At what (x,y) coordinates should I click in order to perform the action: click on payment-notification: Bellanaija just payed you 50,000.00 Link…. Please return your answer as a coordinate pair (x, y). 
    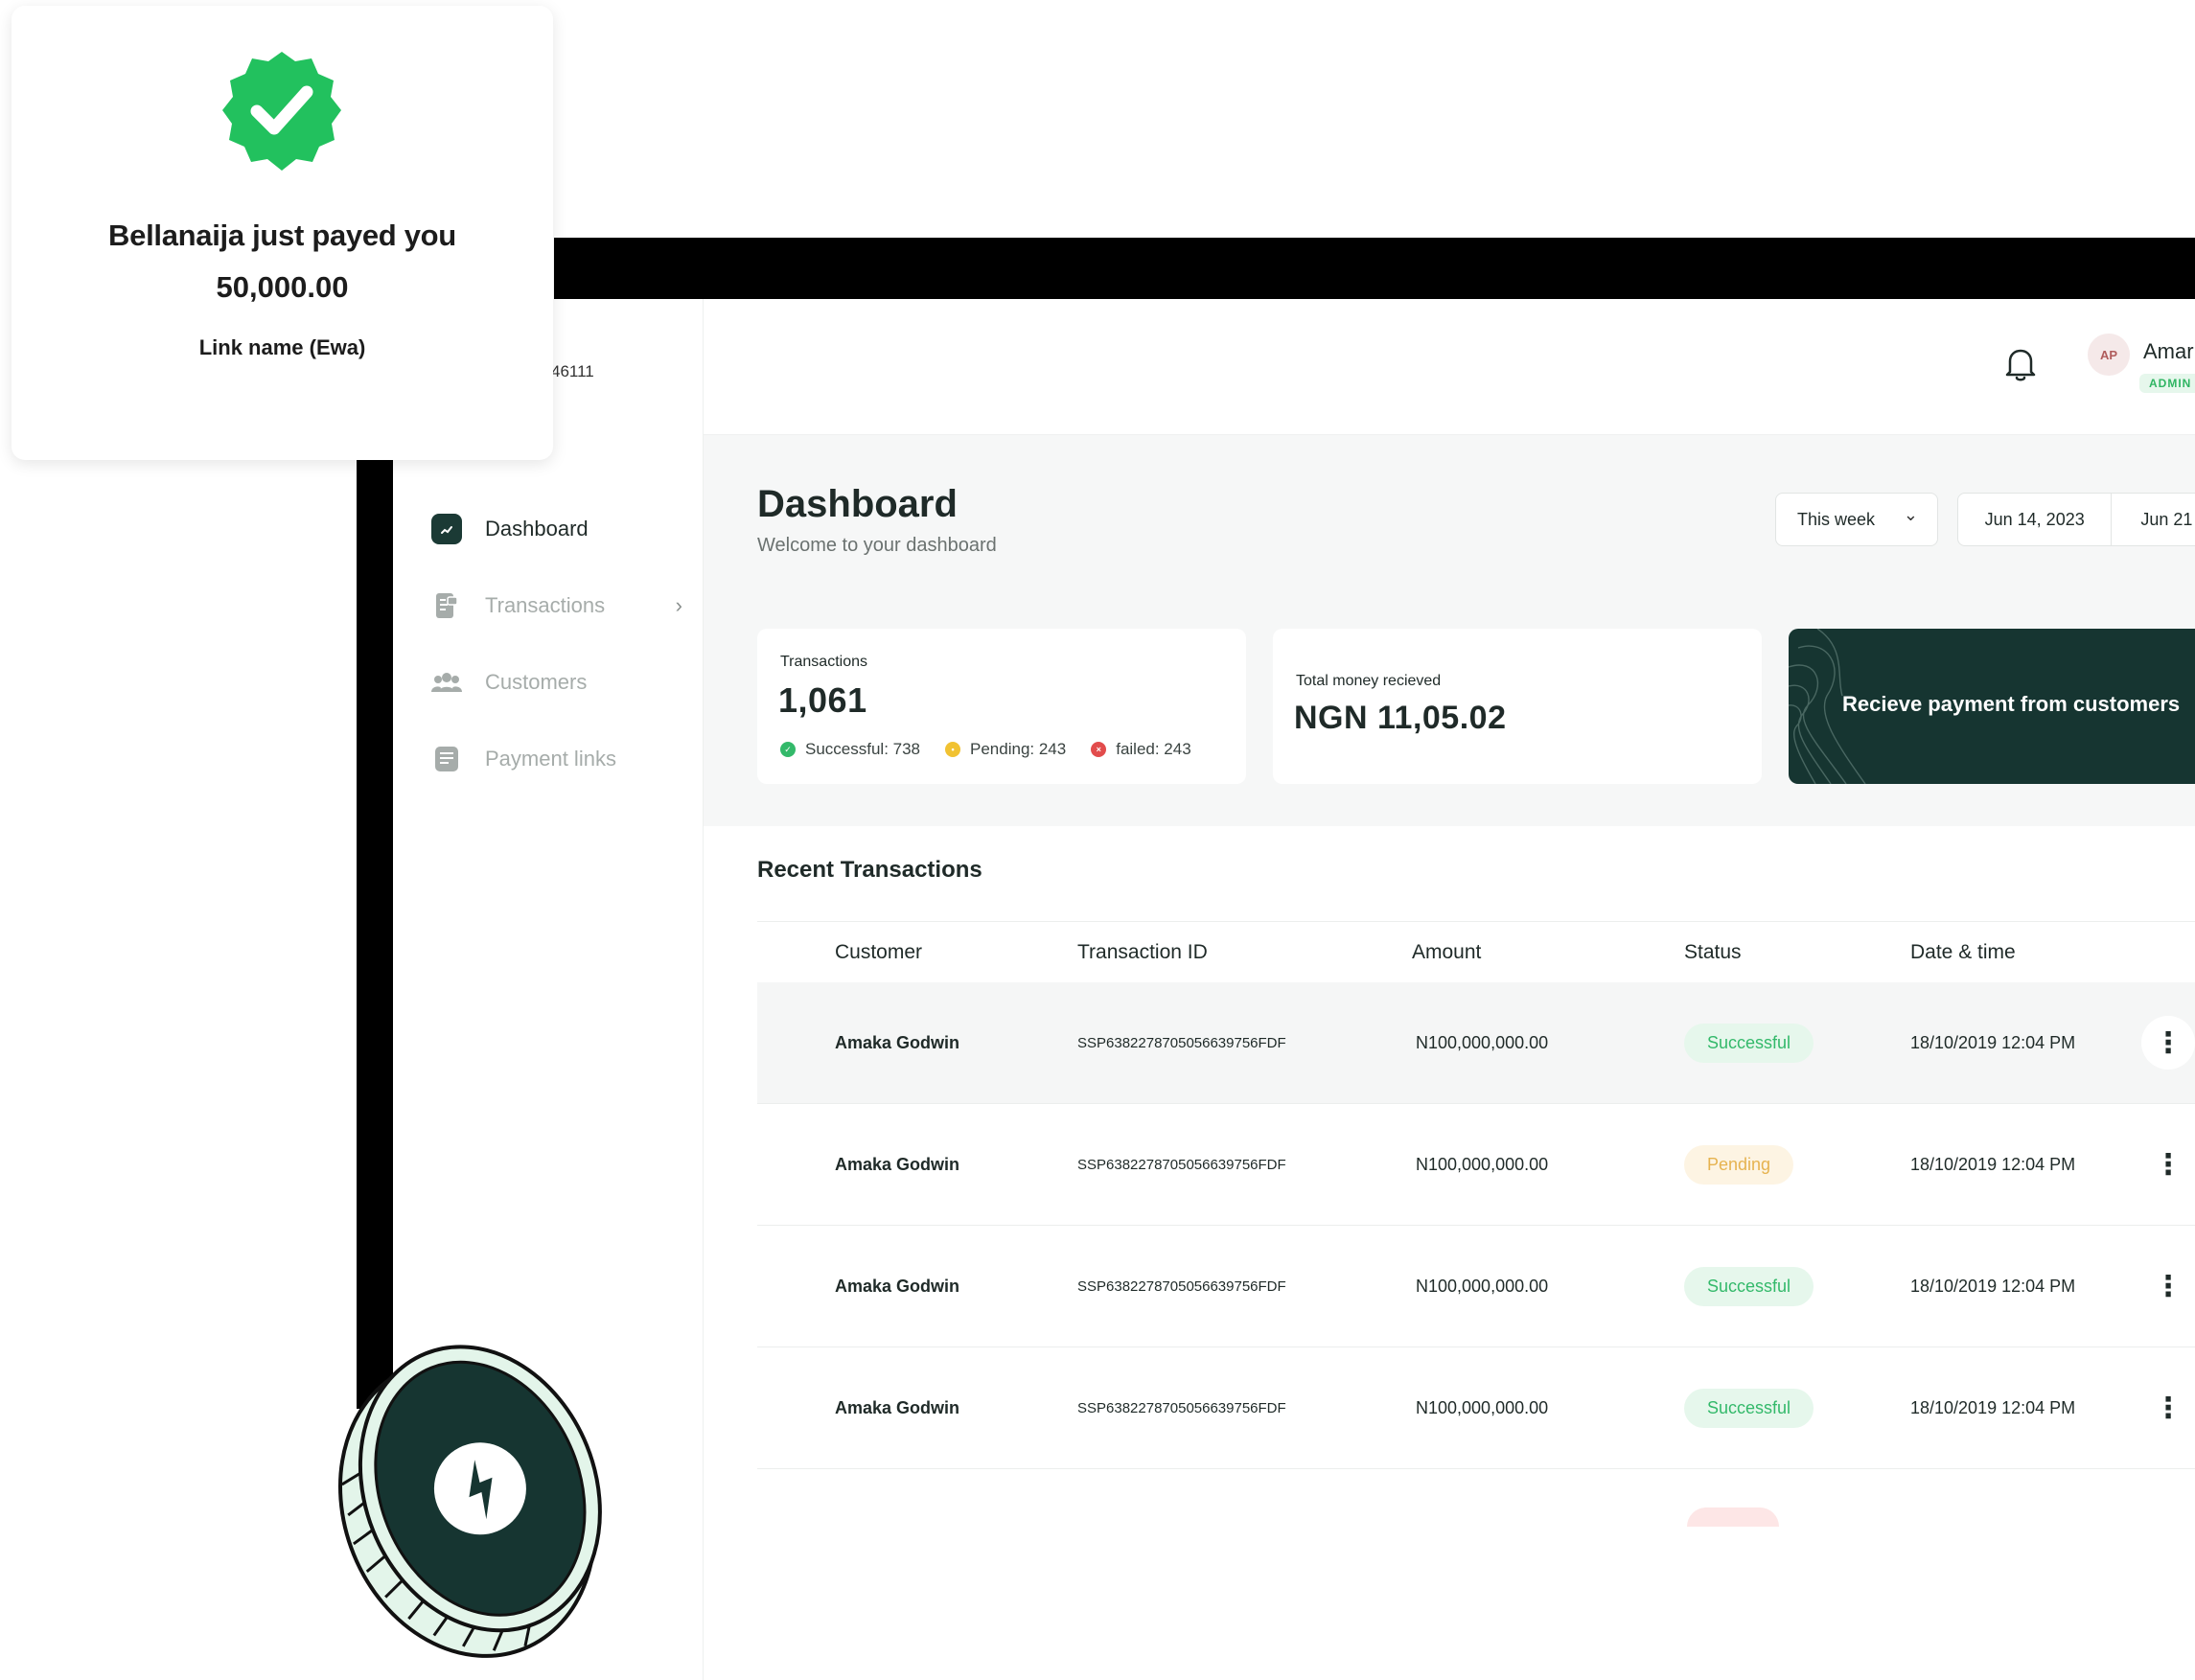
    Looking at the image, I should click on (282, 233).